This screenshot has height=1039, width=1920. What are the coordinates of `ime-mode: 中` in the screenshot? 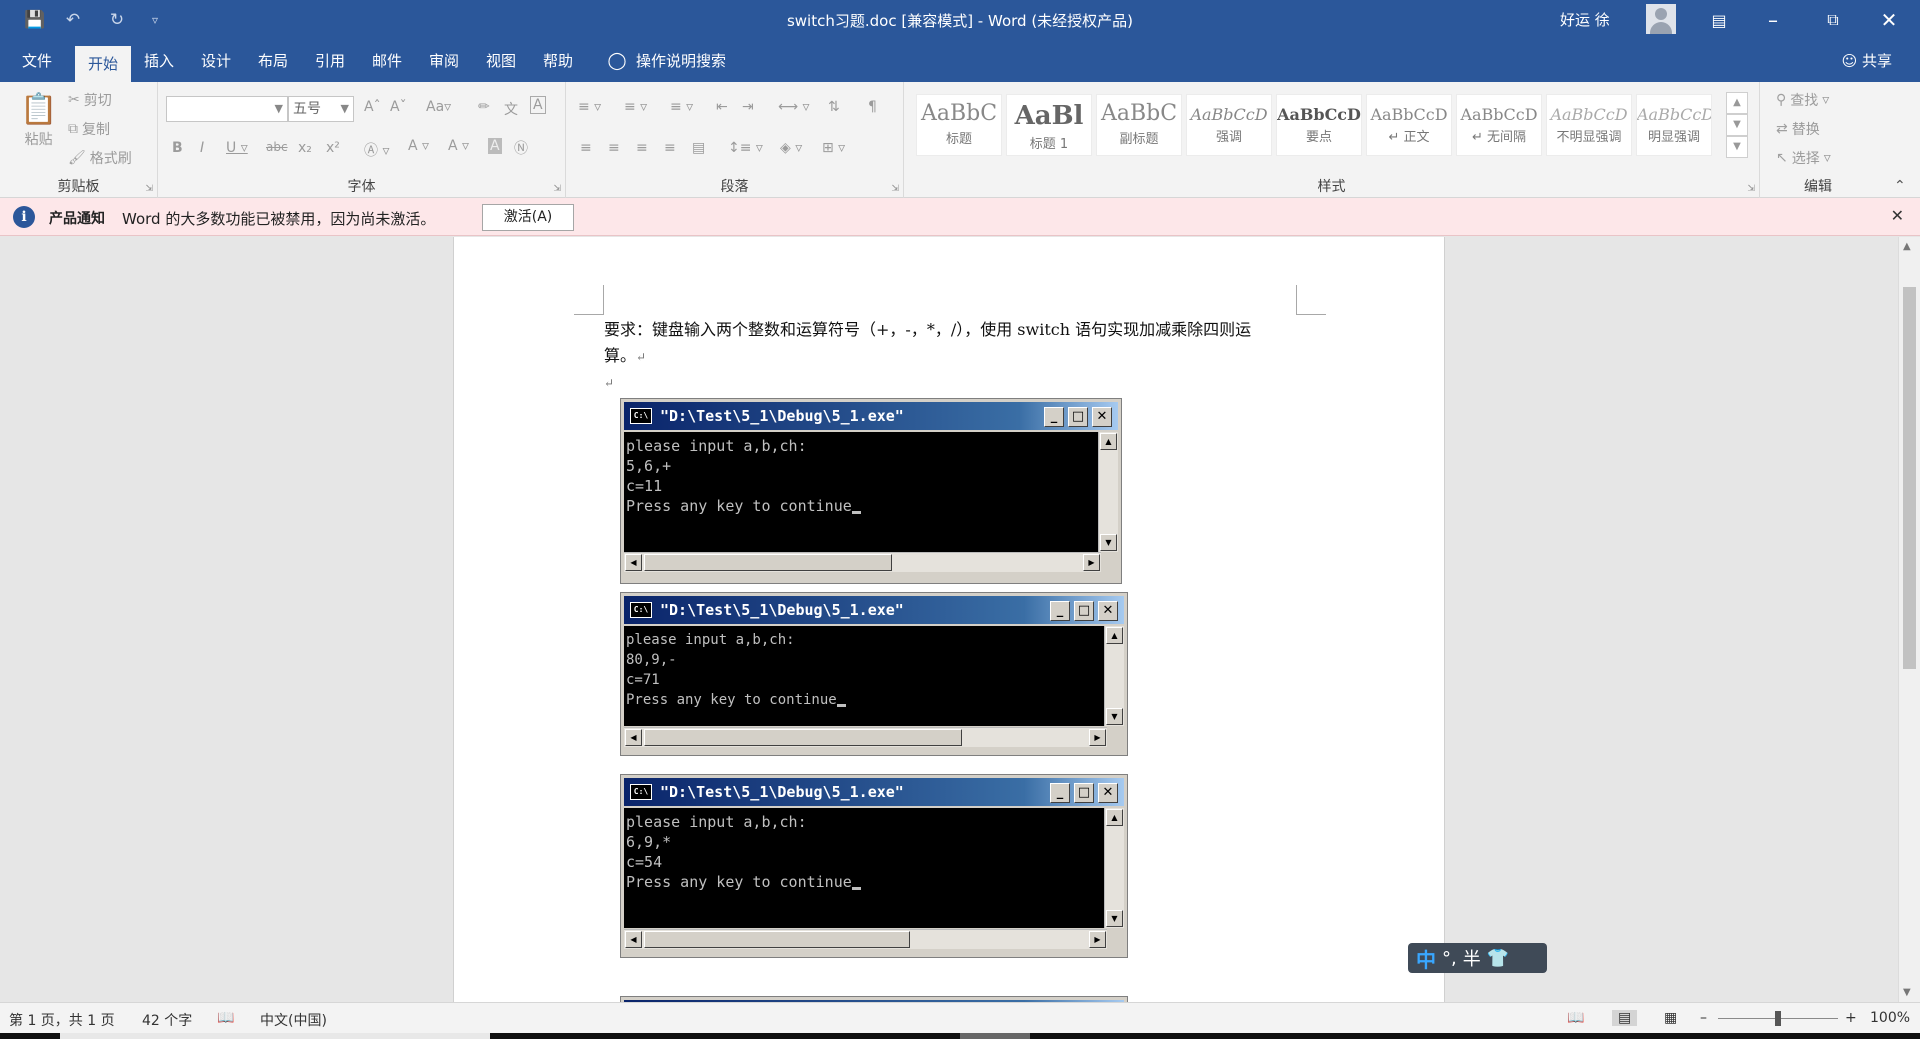 It's located at (1426, 958).